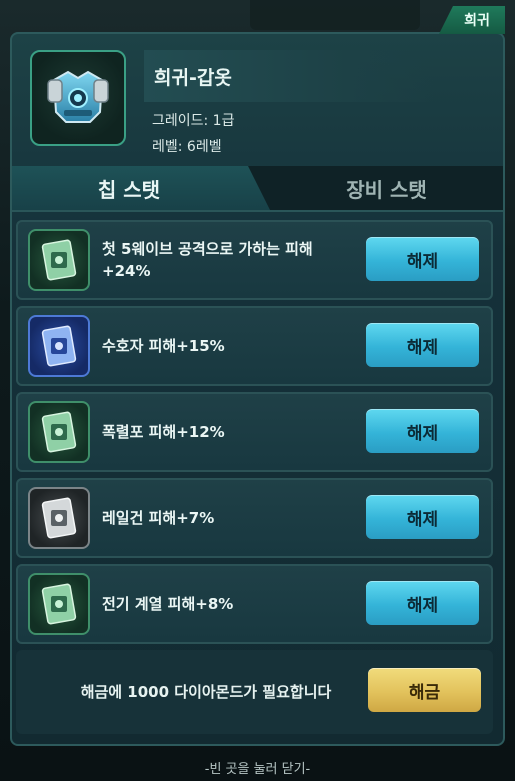  What do you see at coordinates (254, 518) in the screenshot?
I see `stat-row: 레일건 피해+7% 해제` at bounding box center [254, 518].